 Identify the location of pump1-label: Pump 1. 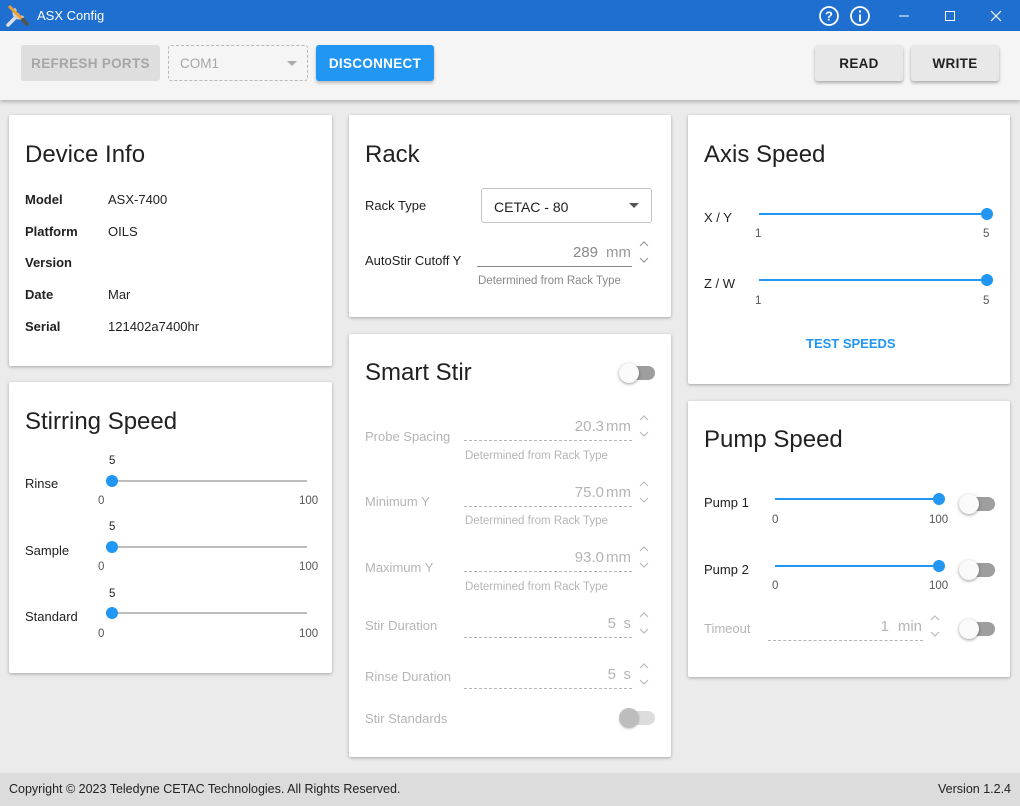
(726, 502).